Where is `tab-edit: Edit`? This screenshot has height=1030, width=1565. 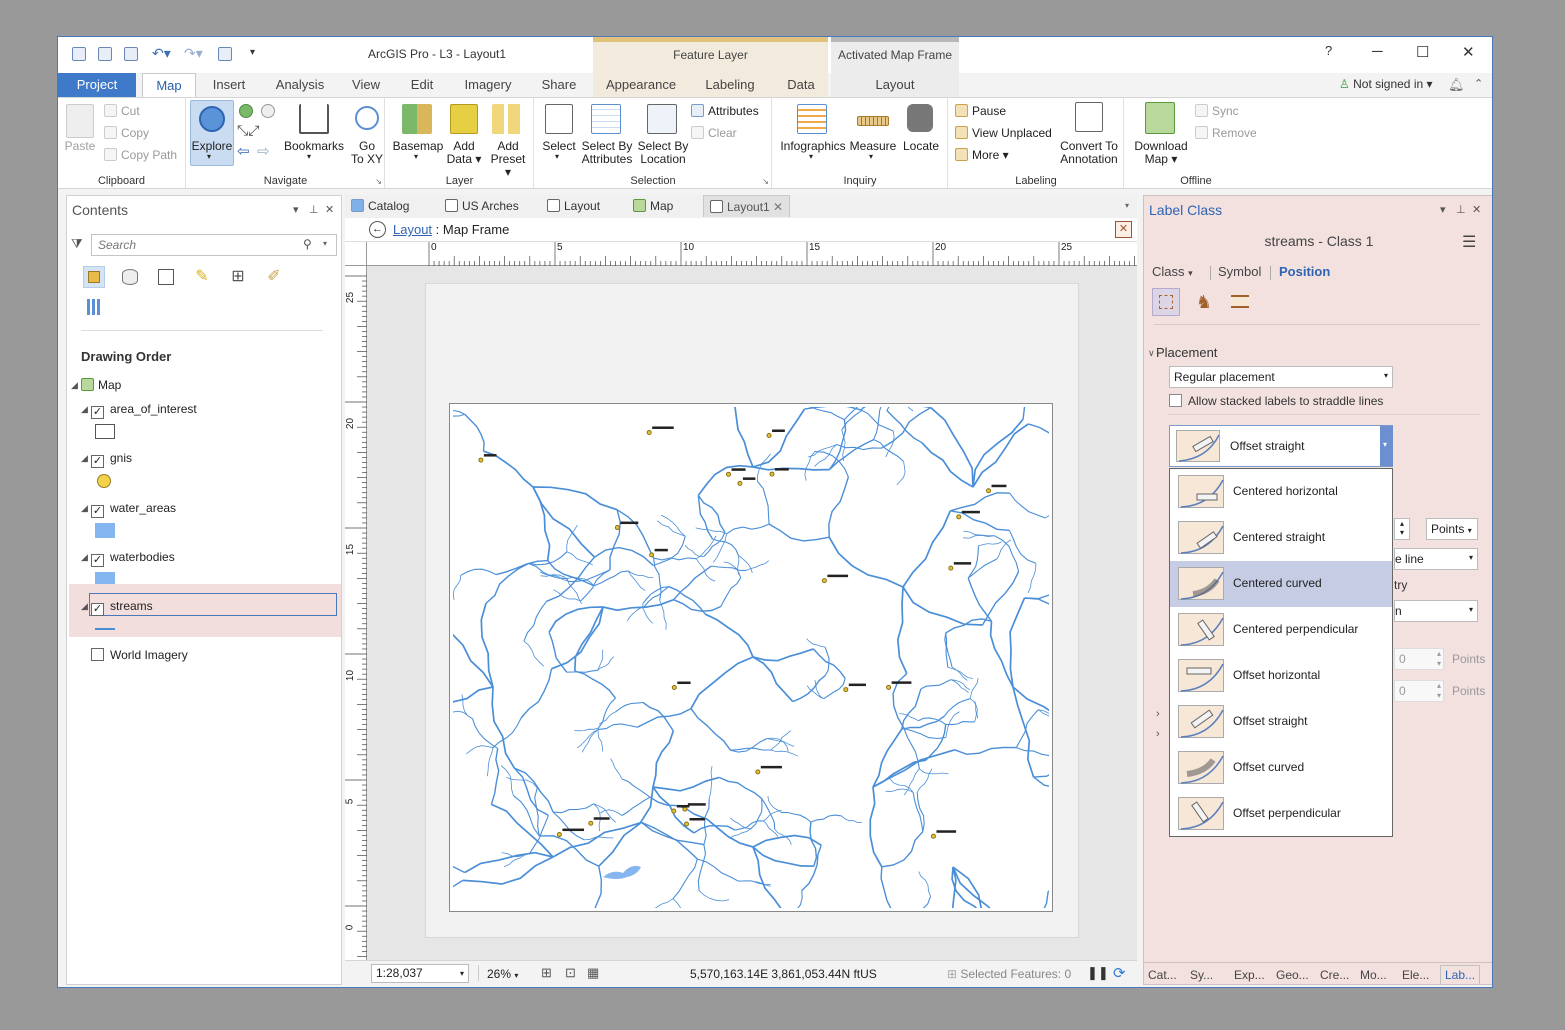
tab-edit: Edit is located at coordinates (422, 85).